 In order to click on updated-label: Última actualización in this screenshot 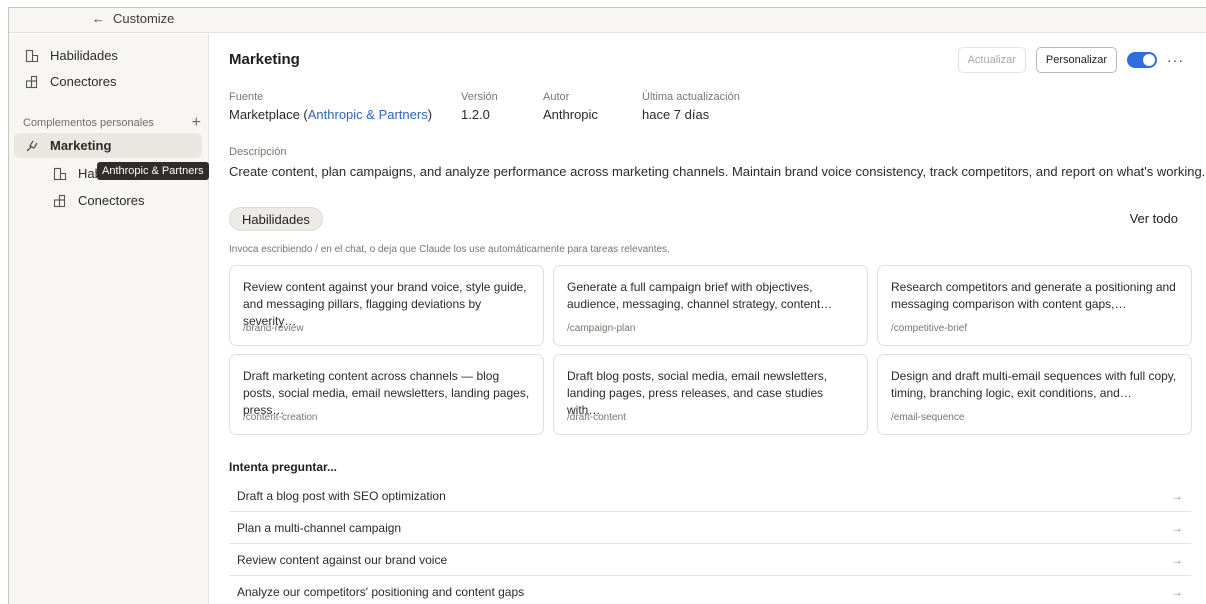, I will do `click(691, 97)`.